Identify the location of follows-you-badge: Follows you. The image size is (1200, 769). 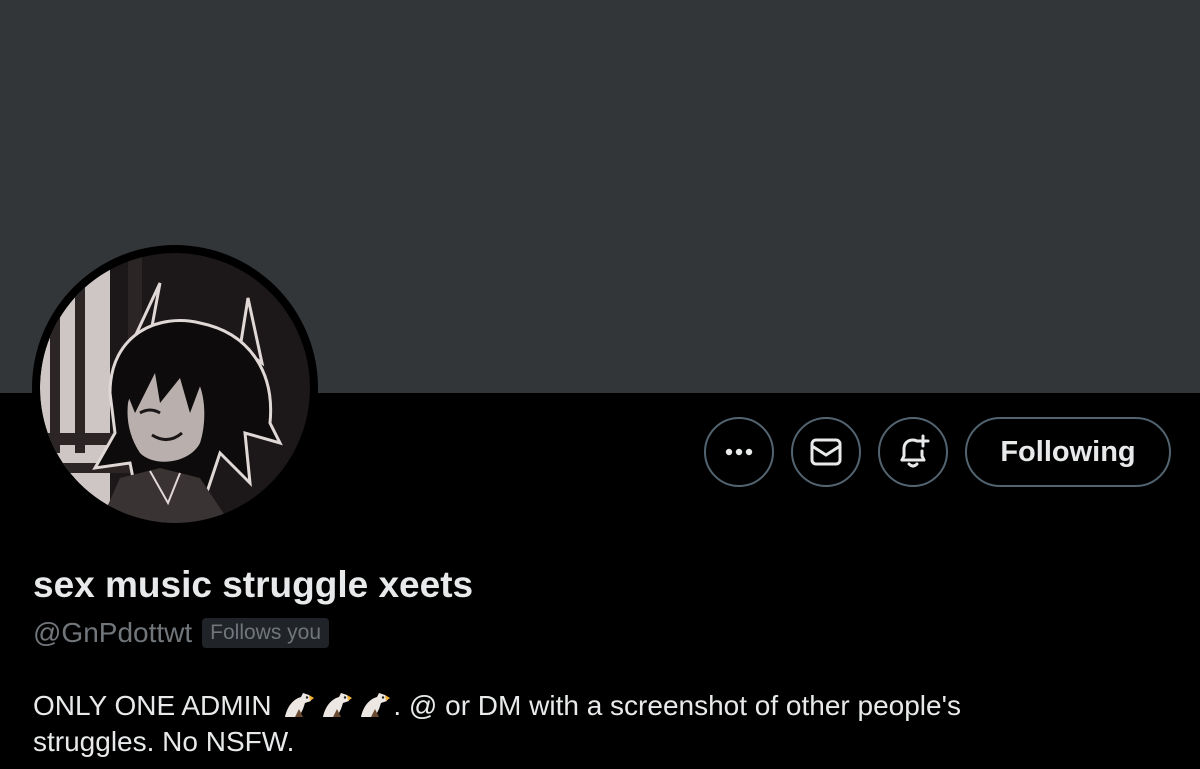
(266, 633).